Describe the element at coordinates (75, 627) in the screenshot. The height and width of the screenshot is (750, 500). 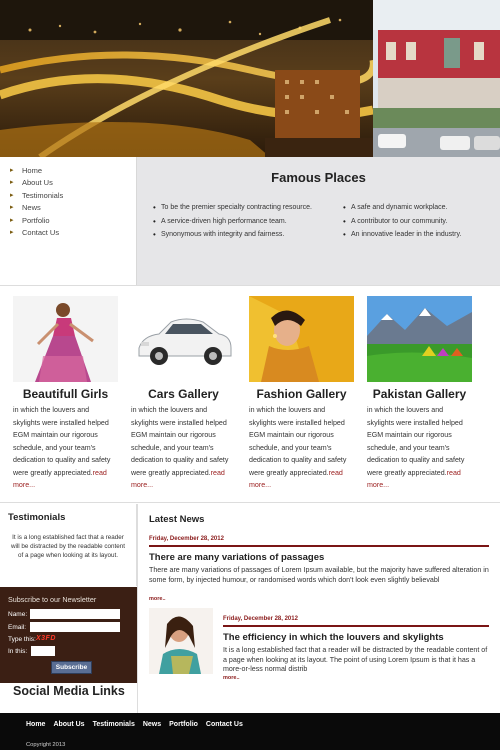
I see `email-field` at that location.